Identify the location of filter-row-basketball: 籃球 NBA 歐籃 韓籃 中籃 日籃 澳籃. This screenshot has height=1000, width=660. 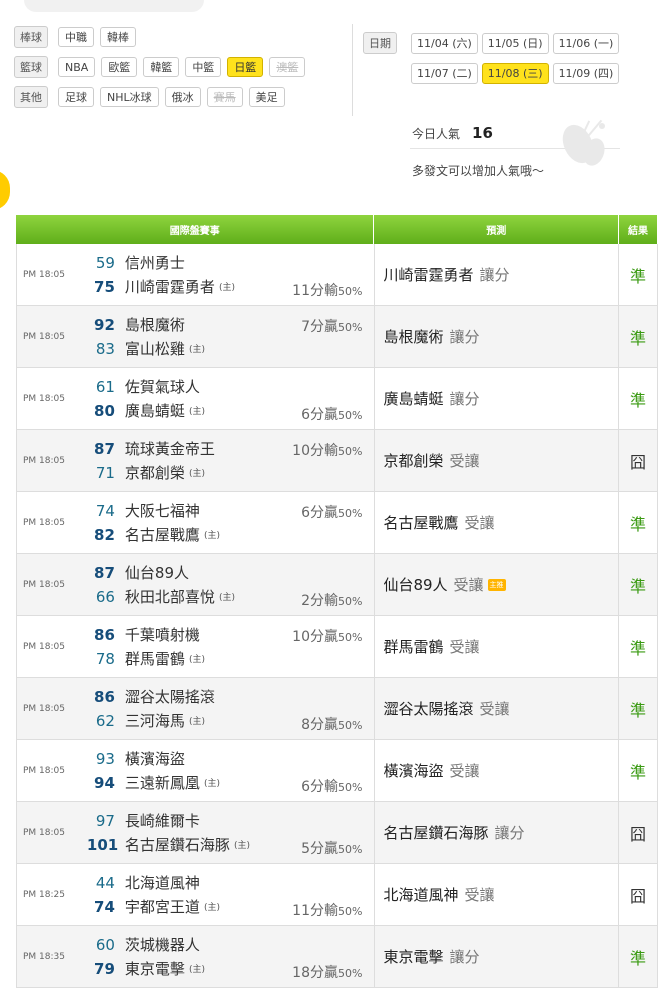
(179, 67).